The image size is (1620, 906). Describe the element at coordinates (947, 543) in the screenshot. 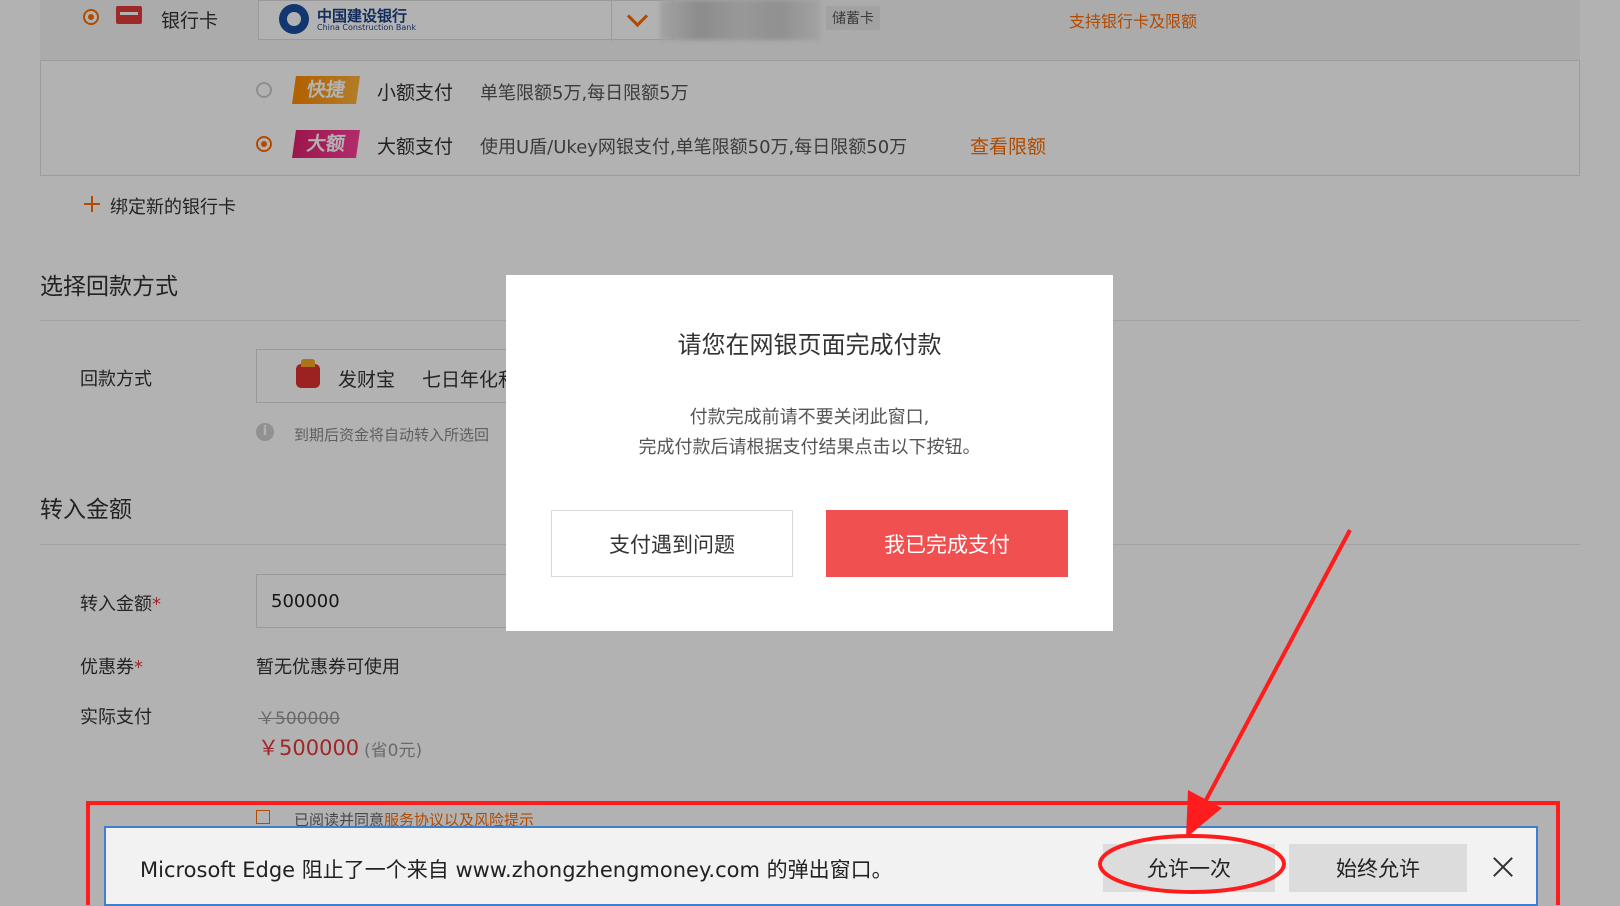

I see `payment-done-button: 我已完成支付` at that location.